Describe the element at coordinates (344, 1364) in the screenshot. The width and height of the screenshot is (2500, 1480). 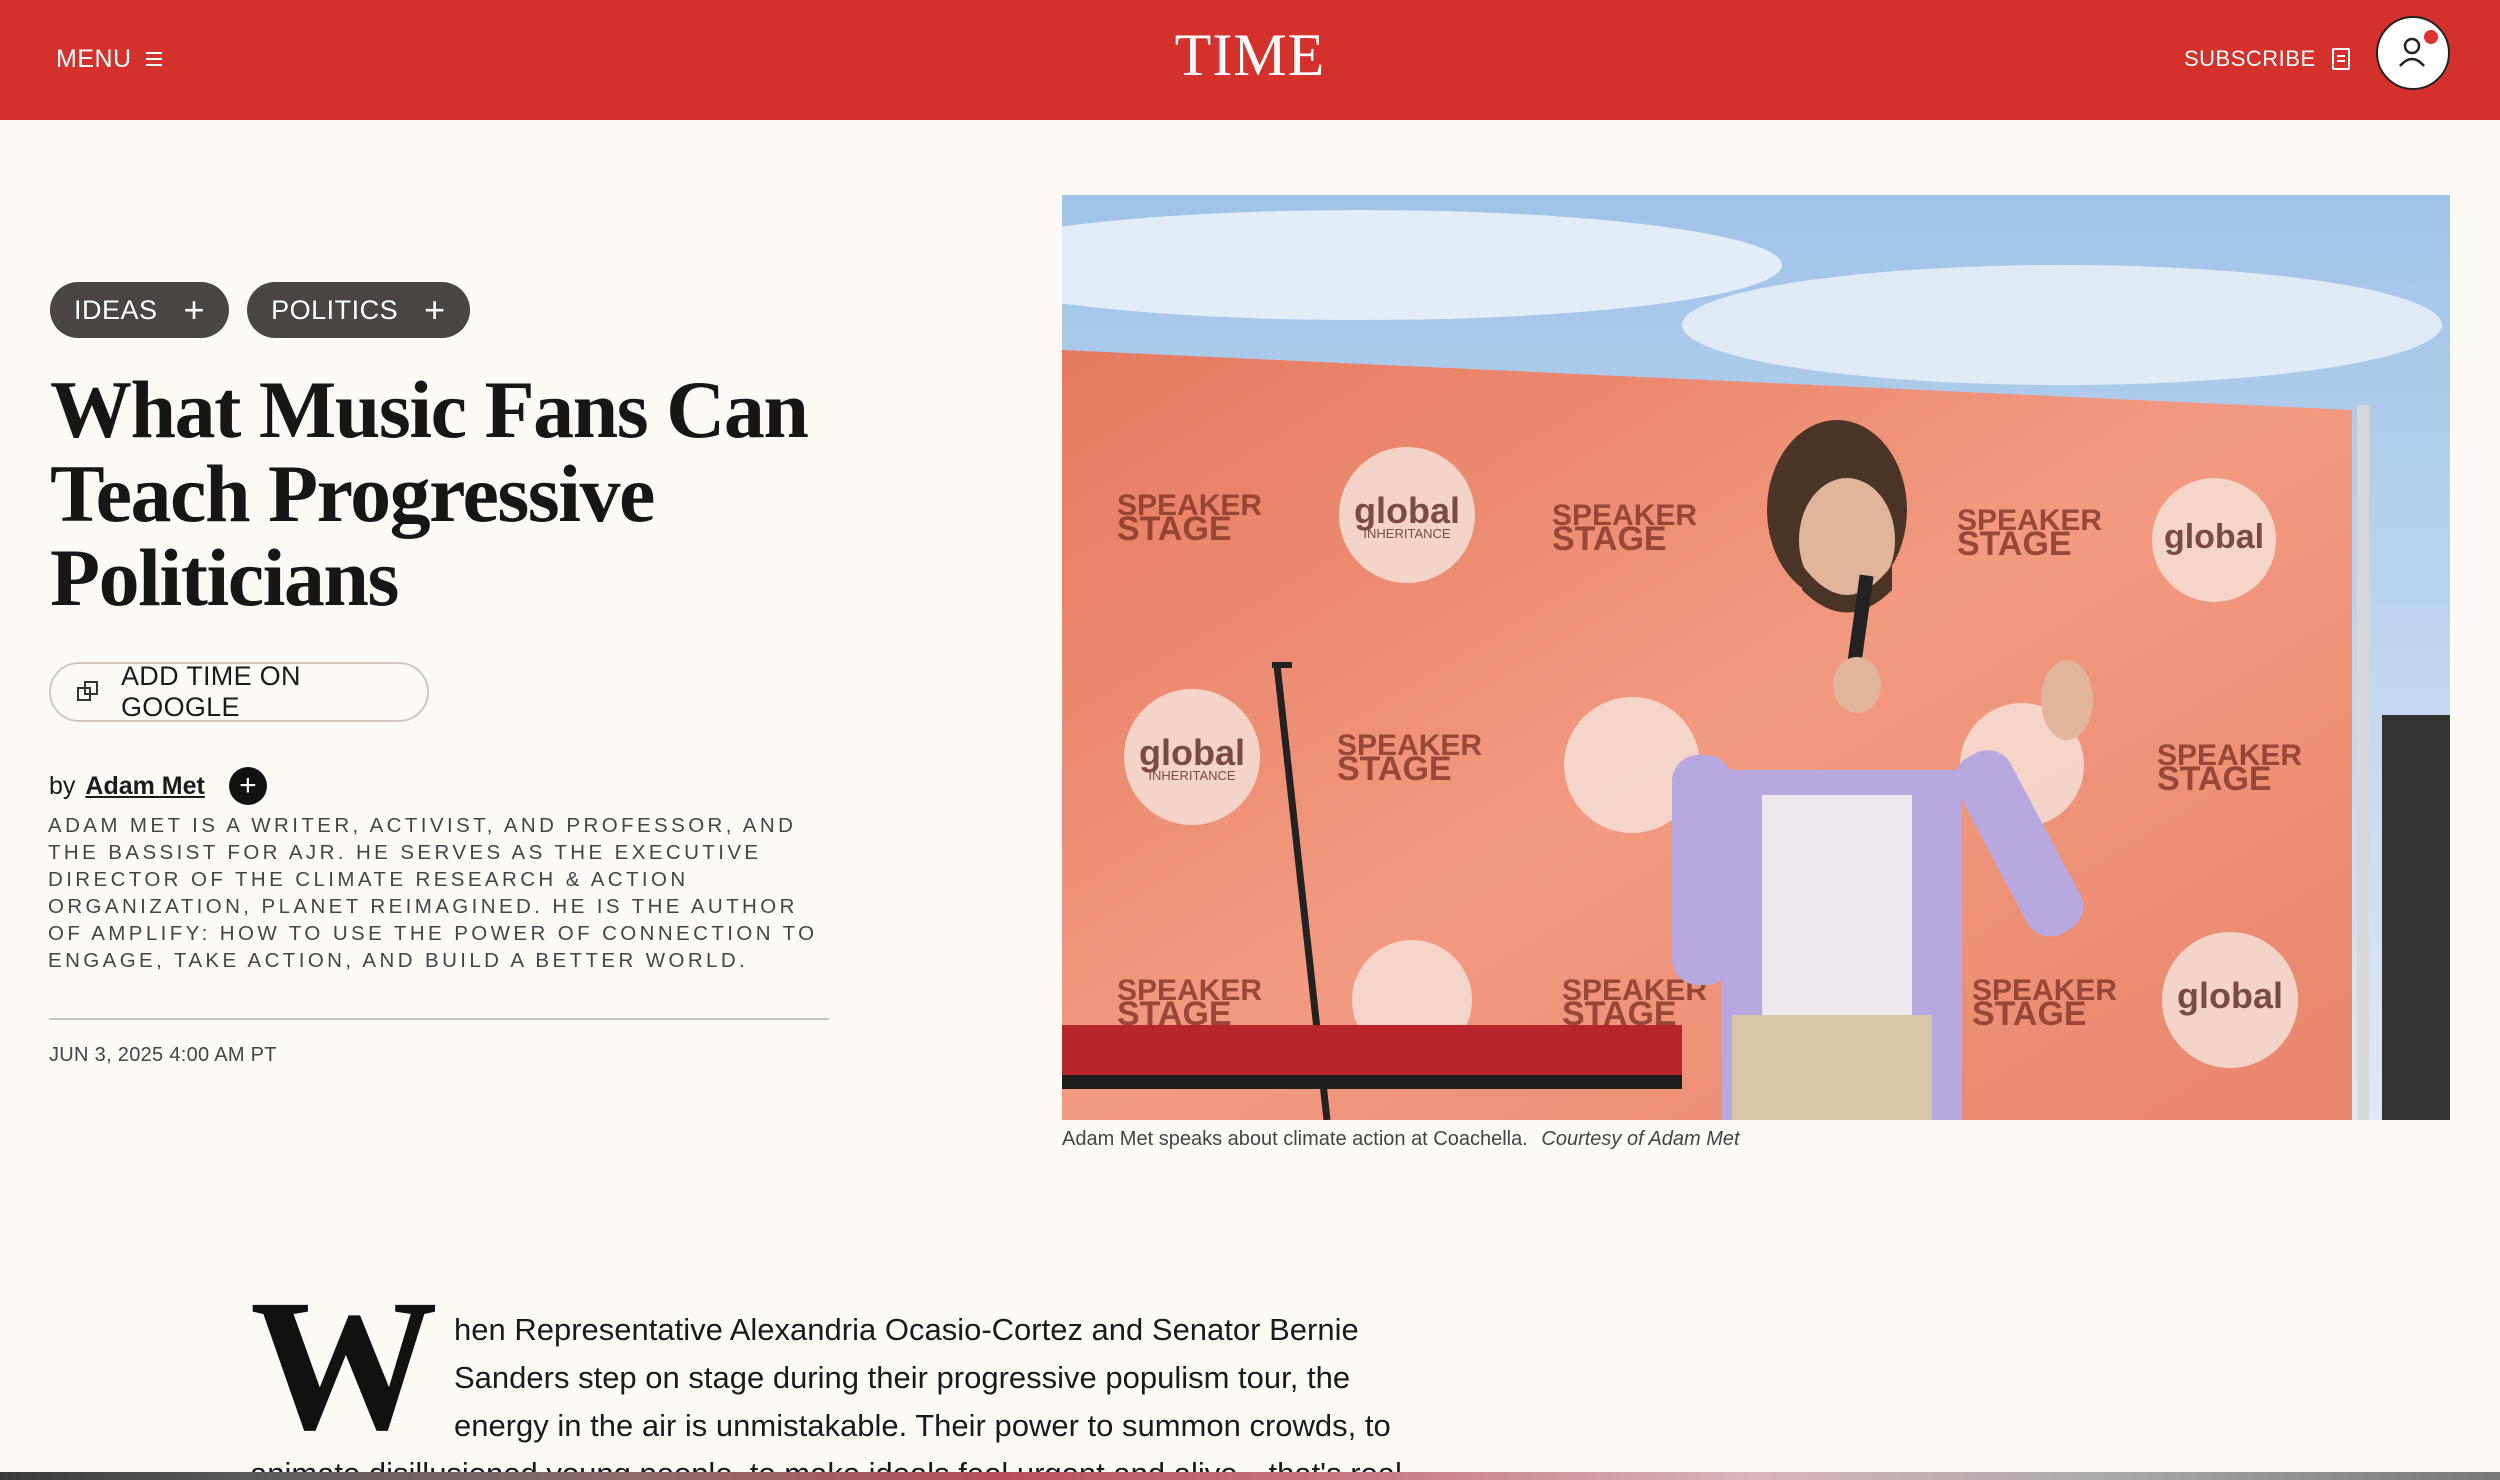
I see `drop-cap: W` at that location.